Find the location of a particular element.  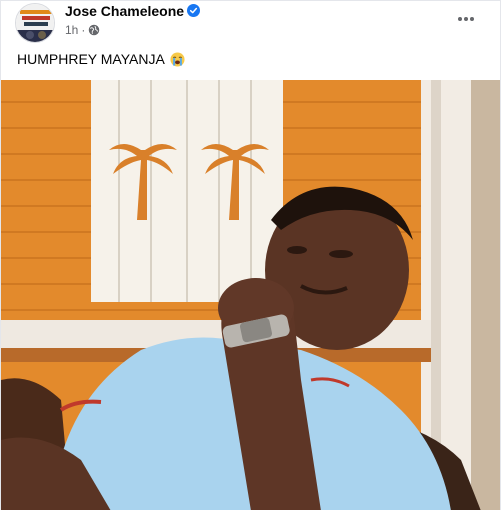

globe-icon is located at coordinates (94, 30).